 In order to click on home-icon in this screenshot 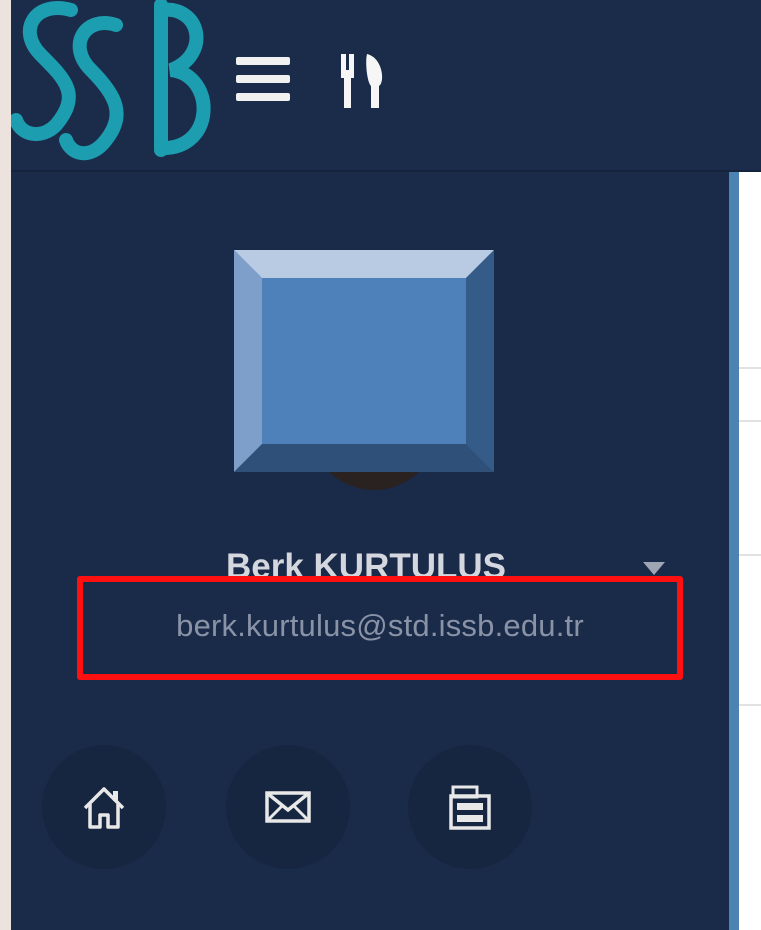, I will do `click(104, 808)`.